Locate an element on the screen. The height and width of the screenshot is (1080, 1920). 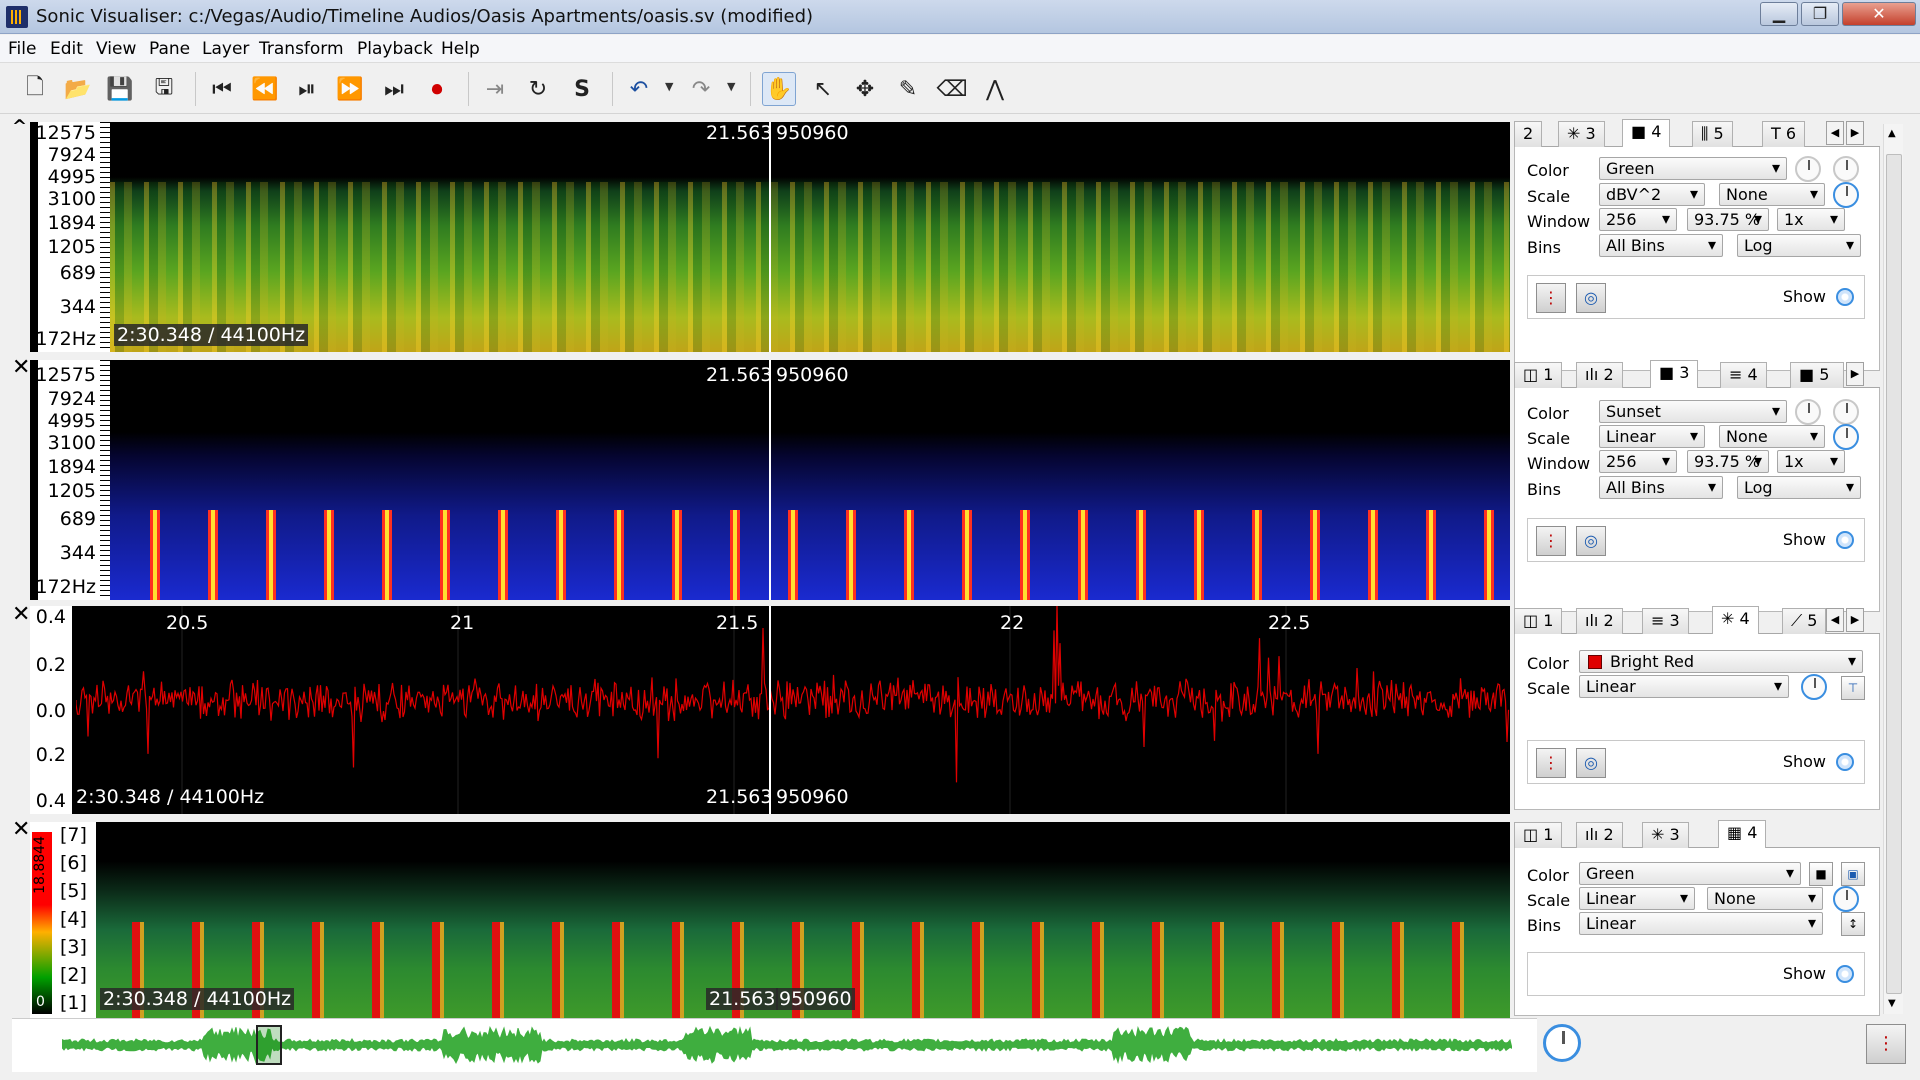
save-icon: 💾 is located at coordinates (120, 89).